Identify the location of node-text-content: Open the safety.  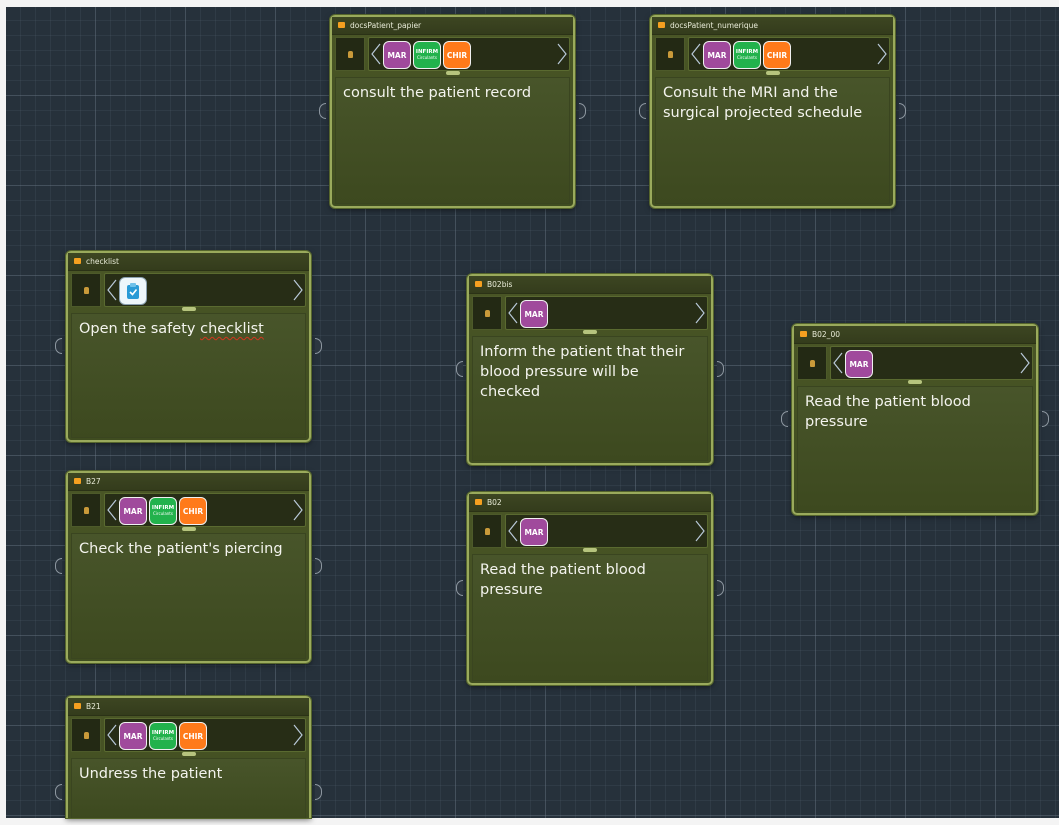
(140, 329).